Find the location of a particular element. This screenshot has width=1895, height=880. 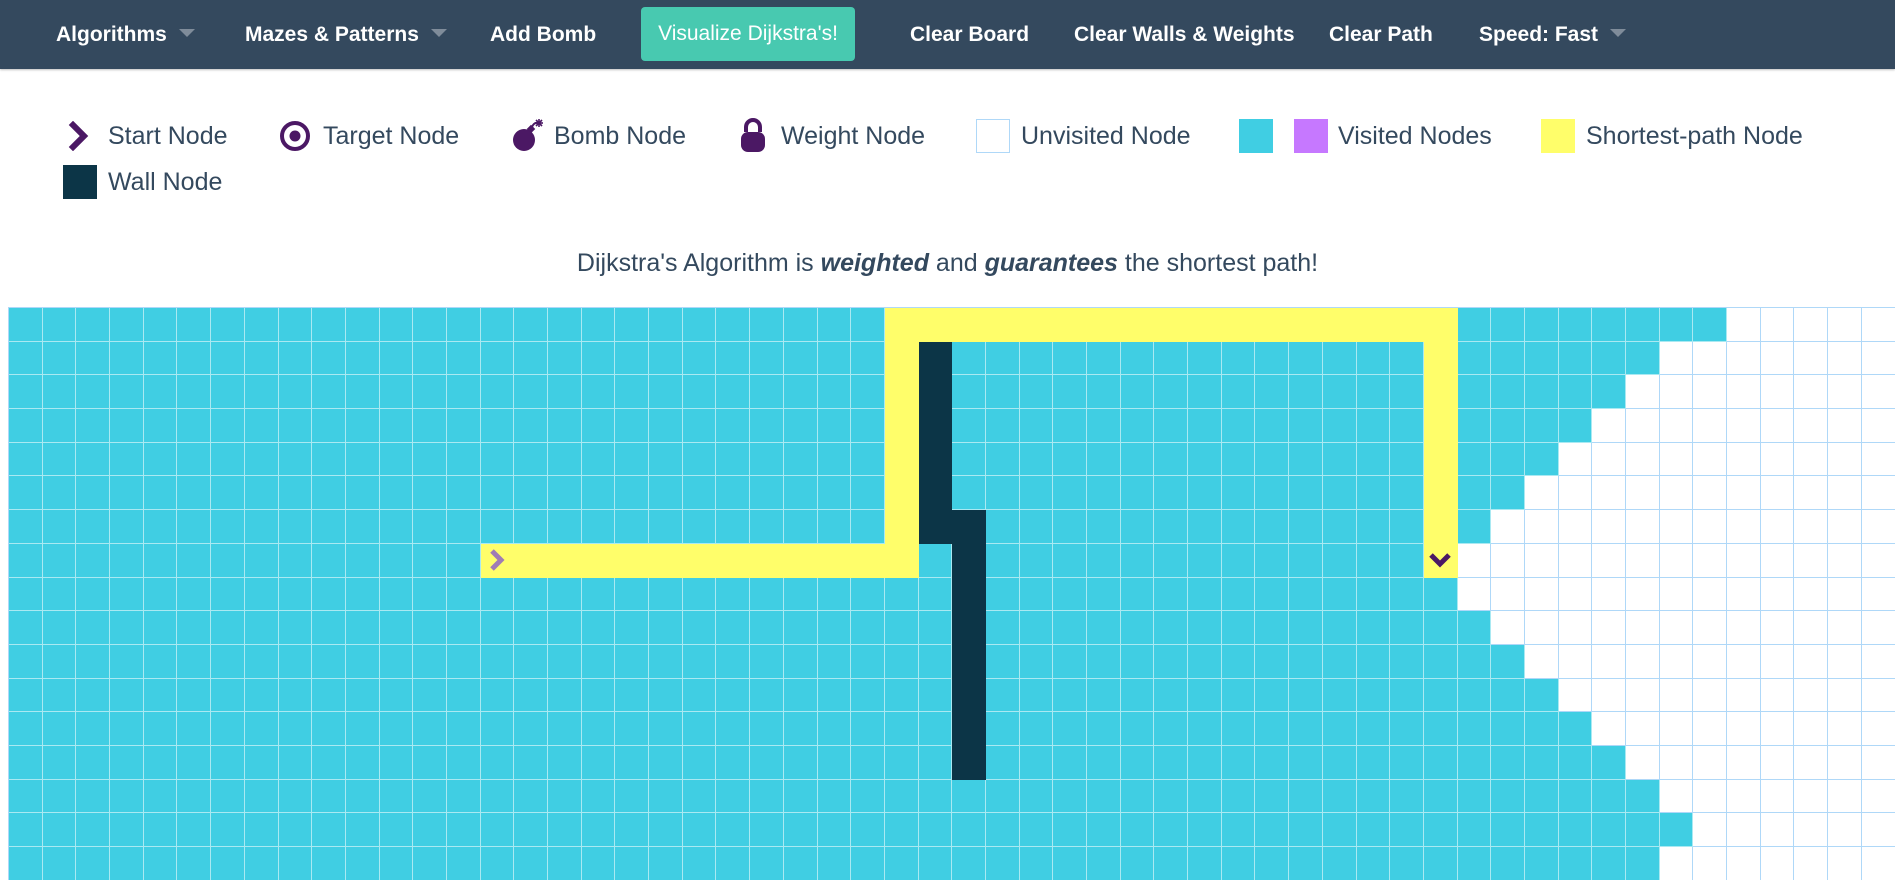

clear-path-button: Clear Path is located at coordinates (1381, 34).